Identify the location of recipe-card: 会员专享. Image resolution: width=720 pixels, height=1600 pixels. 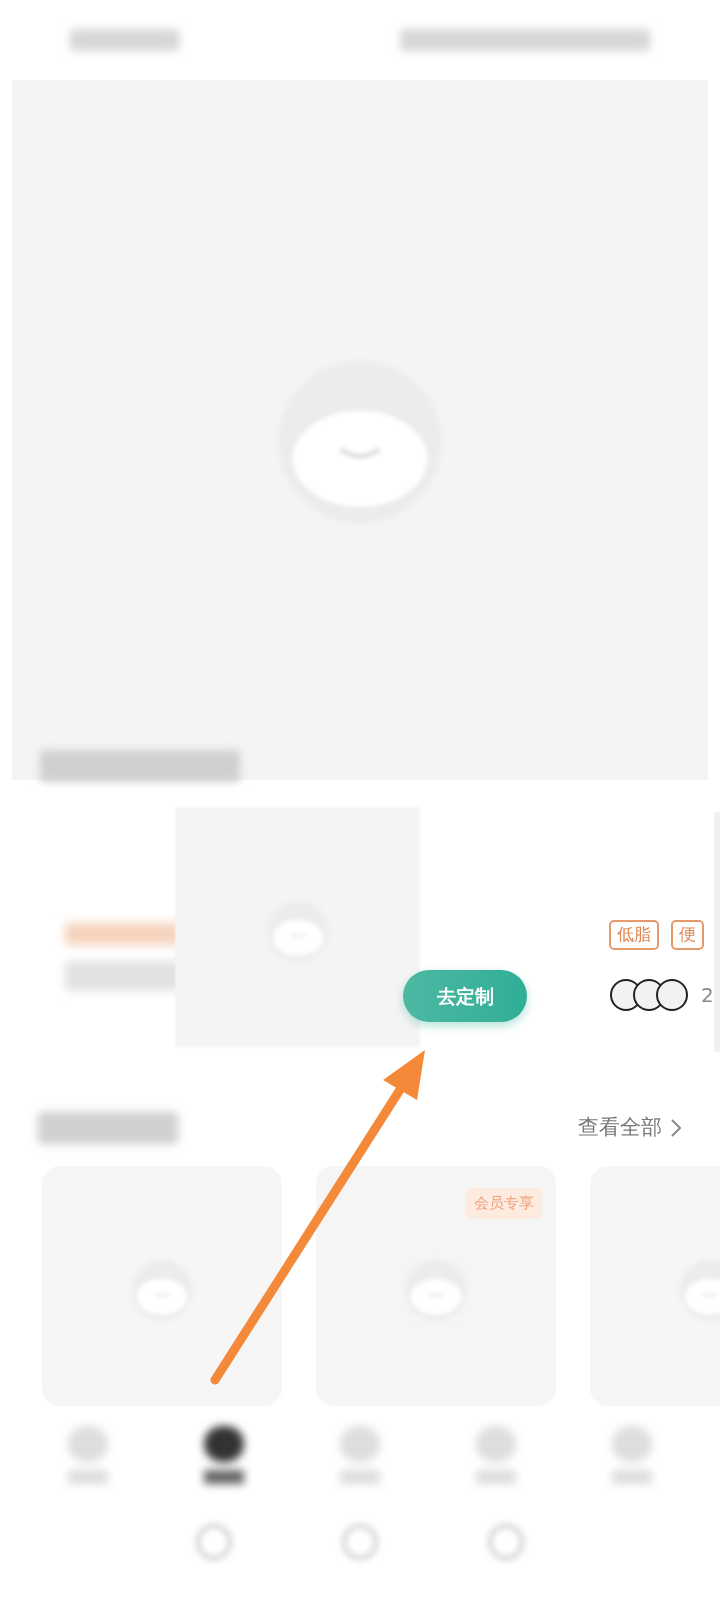
(436, 1286).